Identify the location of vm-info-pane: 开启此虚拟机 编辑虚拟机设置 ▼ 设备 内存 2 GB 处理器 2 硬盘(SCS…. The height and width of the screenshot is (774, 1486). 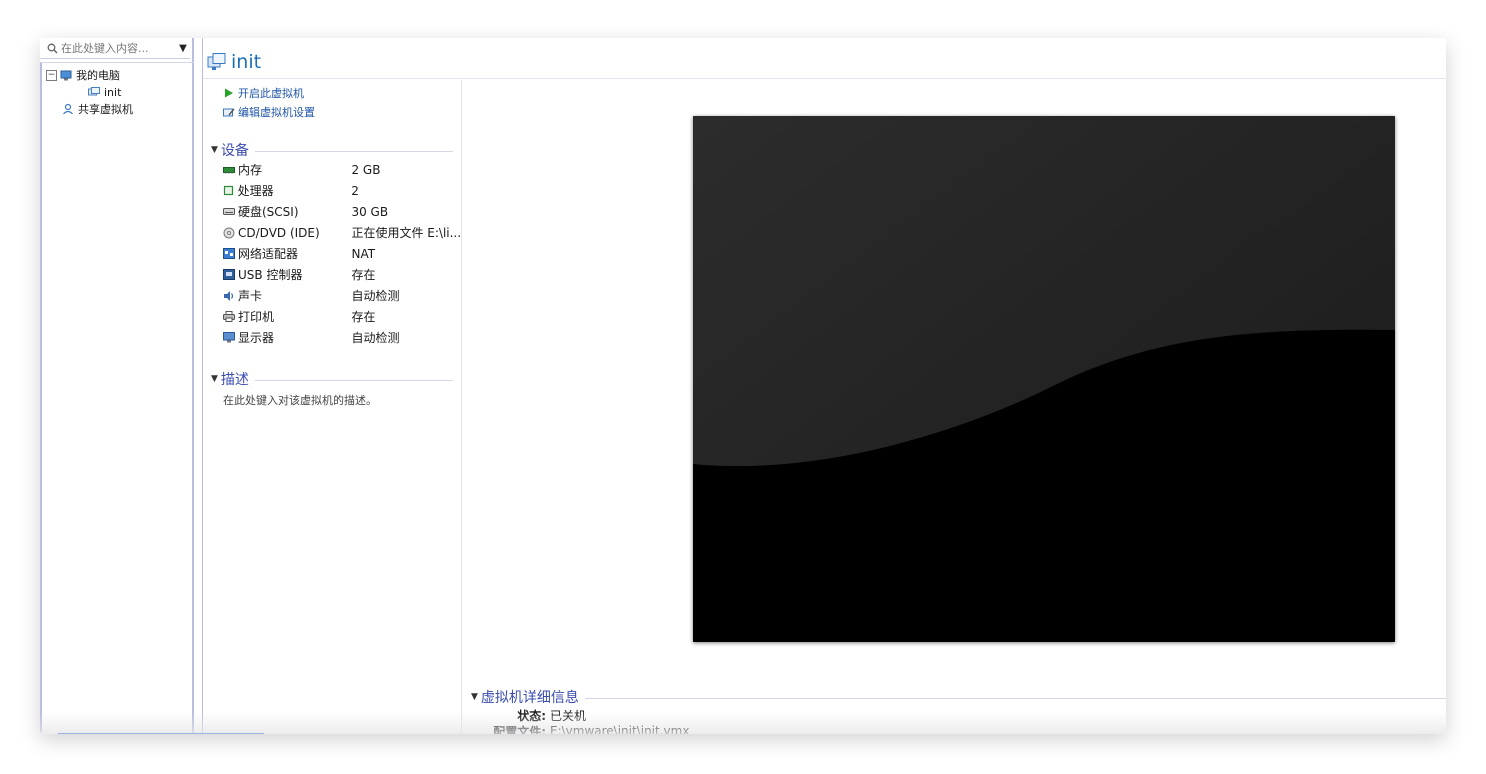
(332, 407).